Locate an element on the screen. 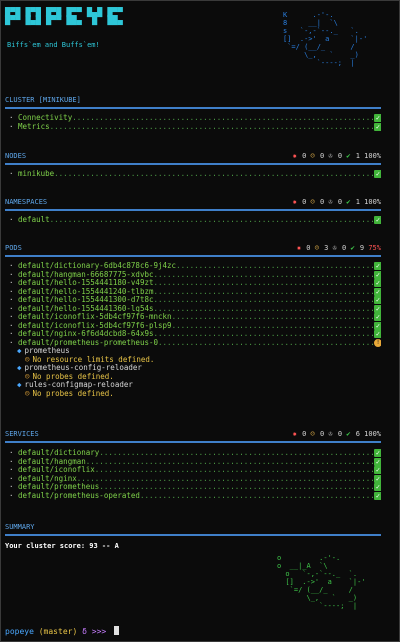 The image size is (400, 642). shell-prompt: popeye (master) δ >>> is located at coordinates (62, 631).